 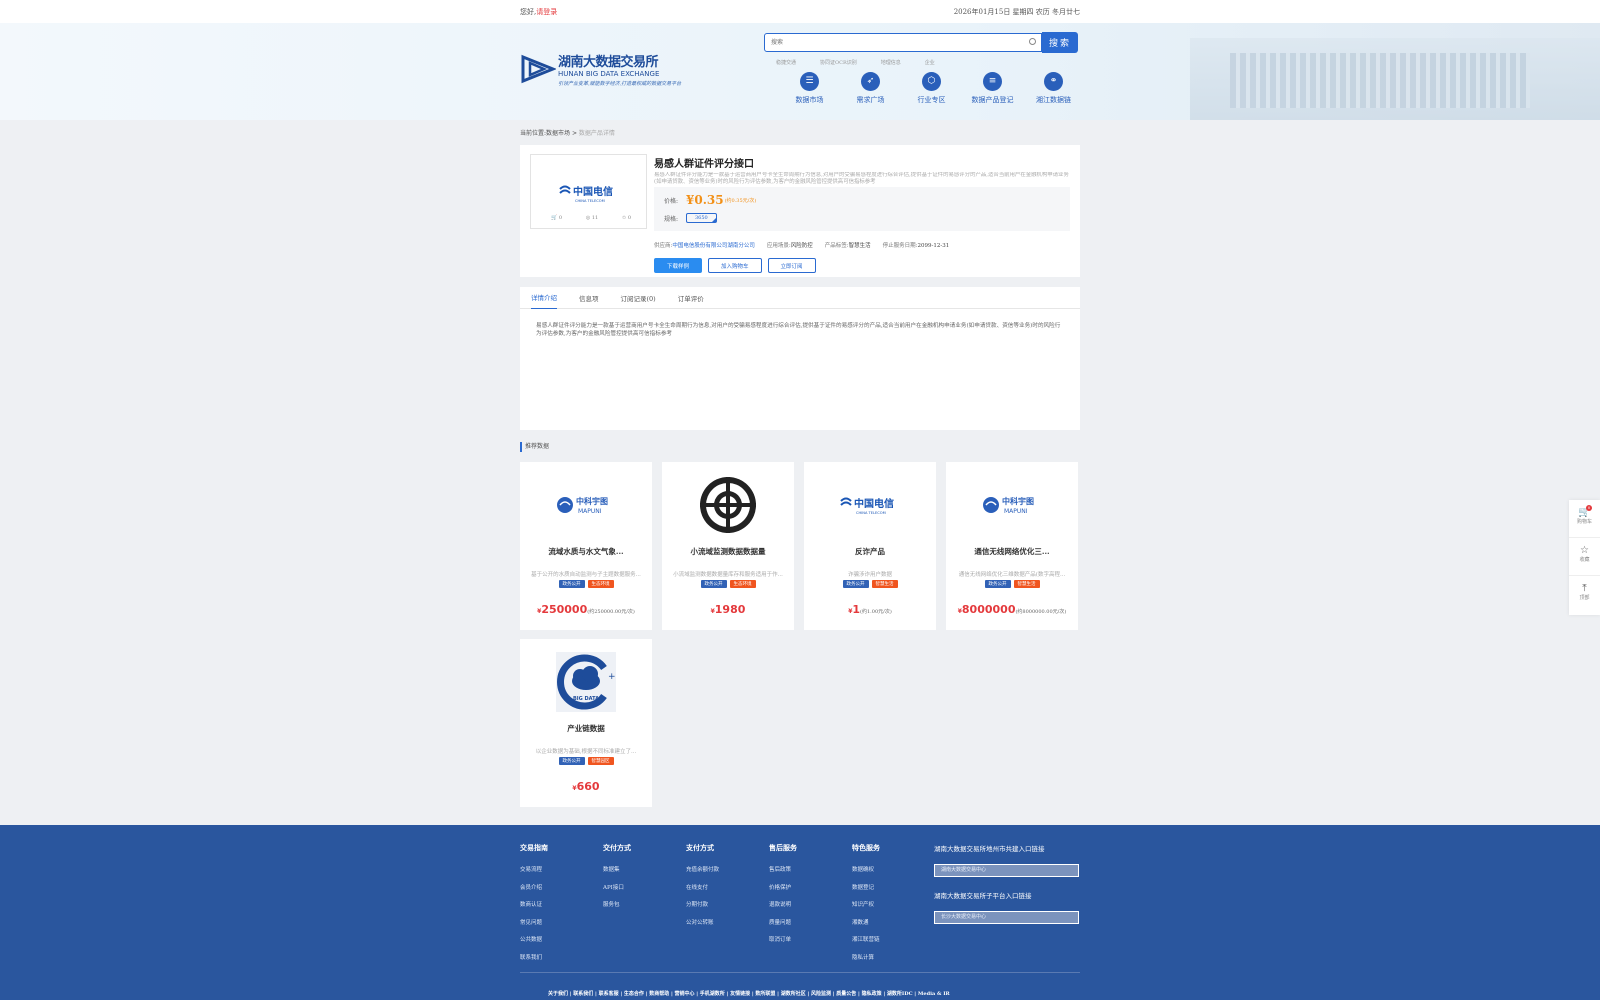 I want to click on nav-industry-zone: ⬡ 行业专区, so click(x=931, y=88).